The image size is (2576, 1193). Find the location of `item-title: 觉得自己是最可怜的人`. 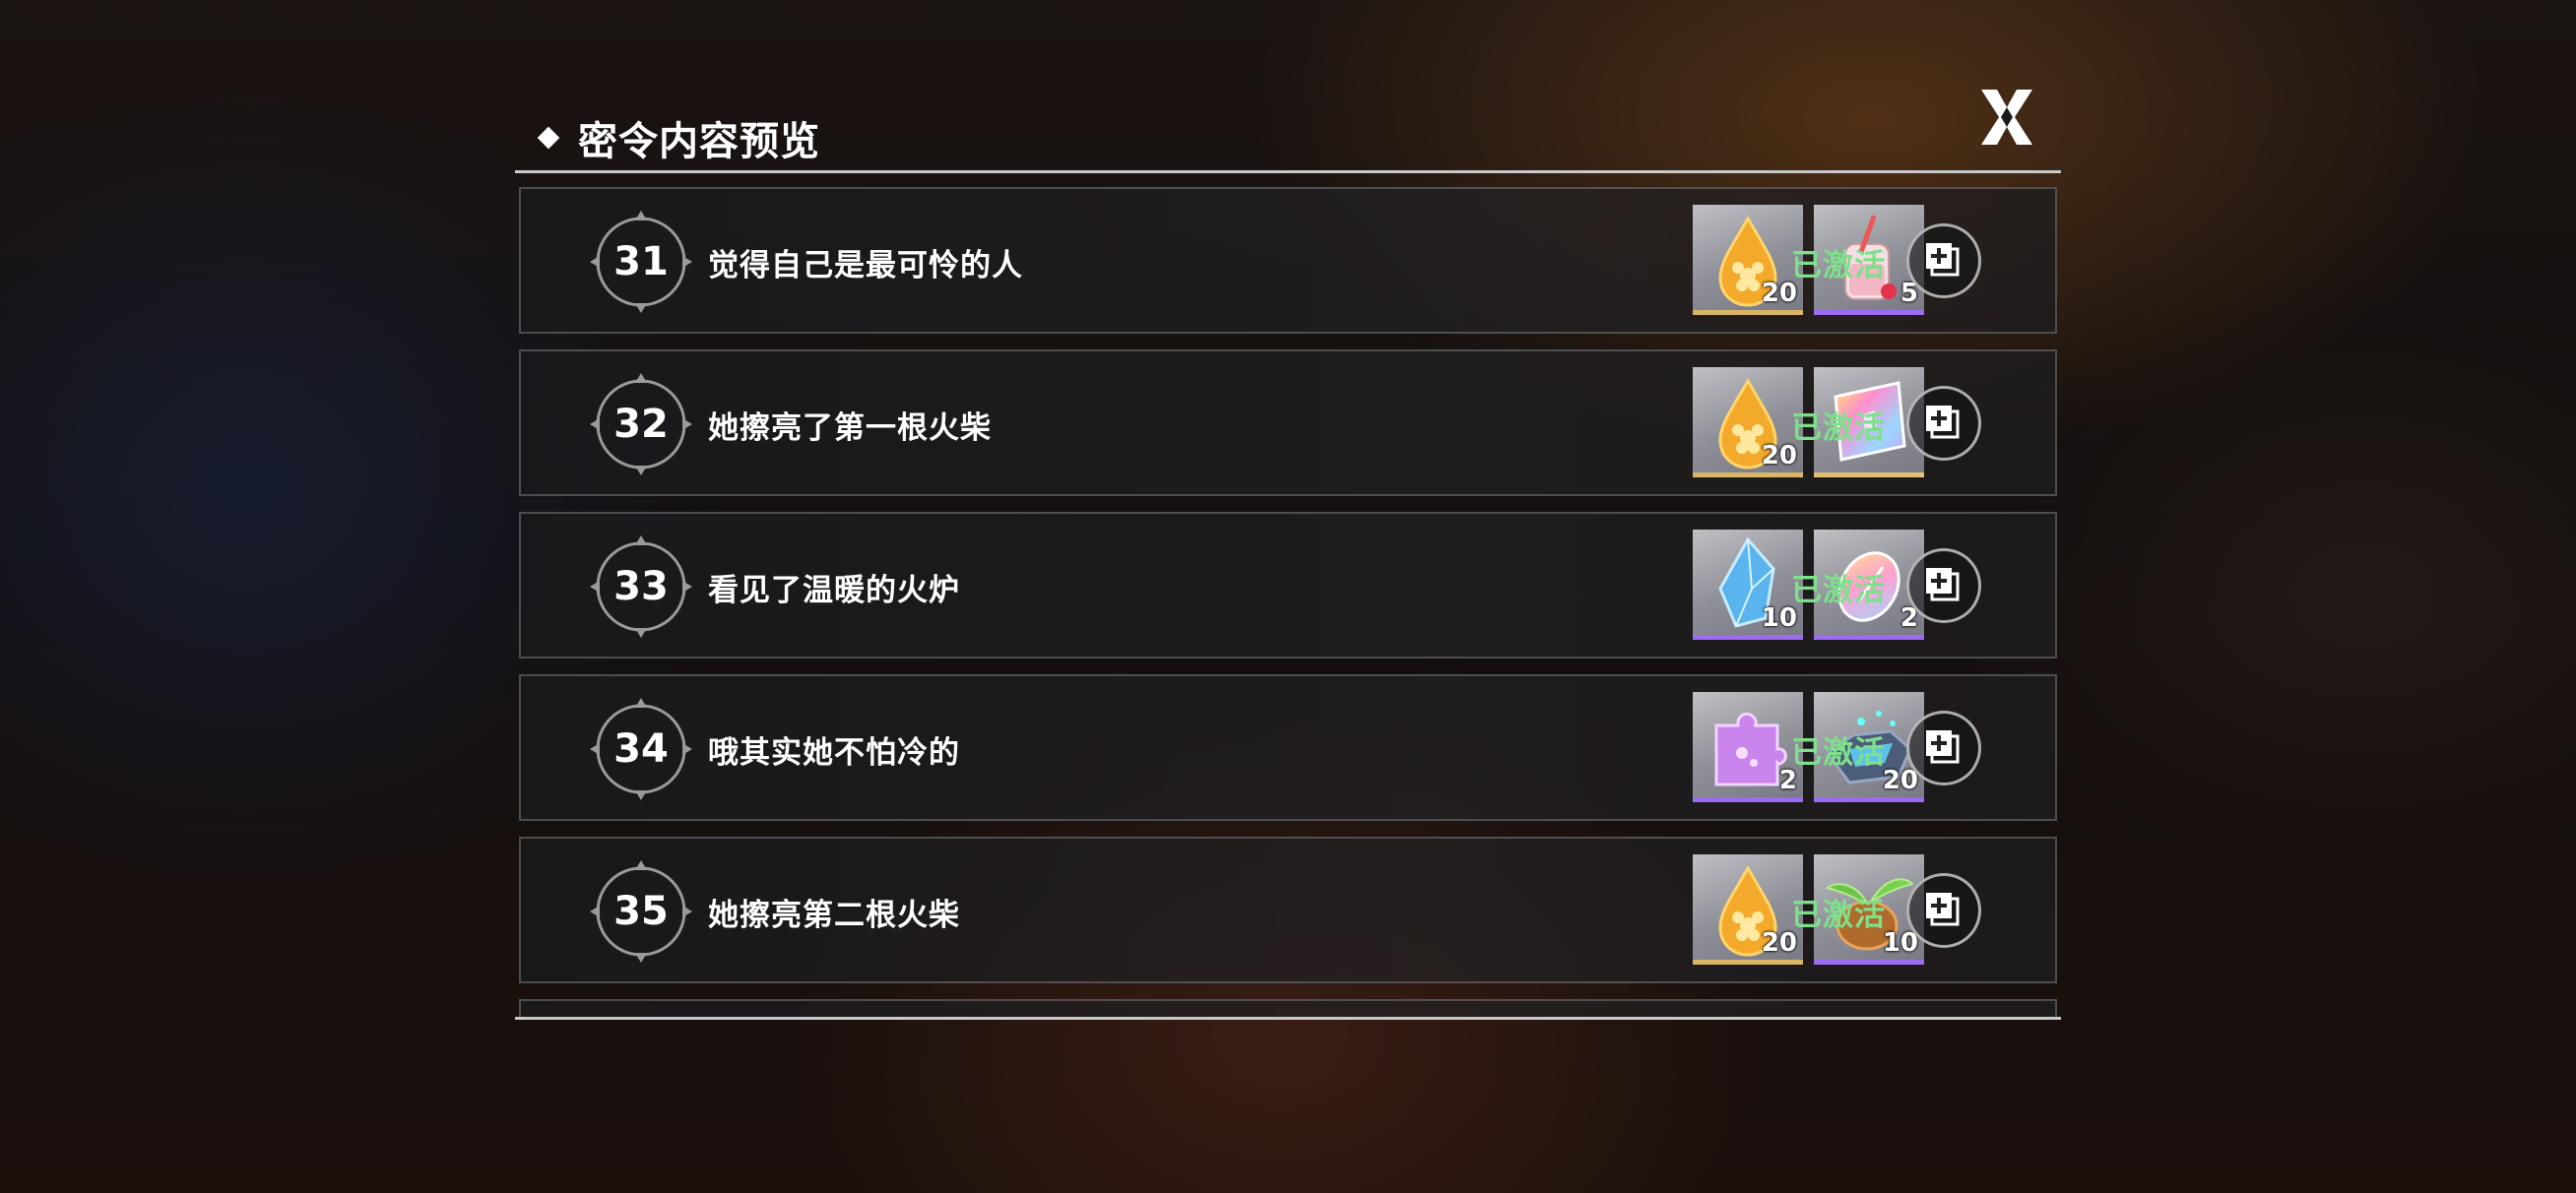

item-title: 觉得自己是最可怜的人 is located at coordinates (865, 265).